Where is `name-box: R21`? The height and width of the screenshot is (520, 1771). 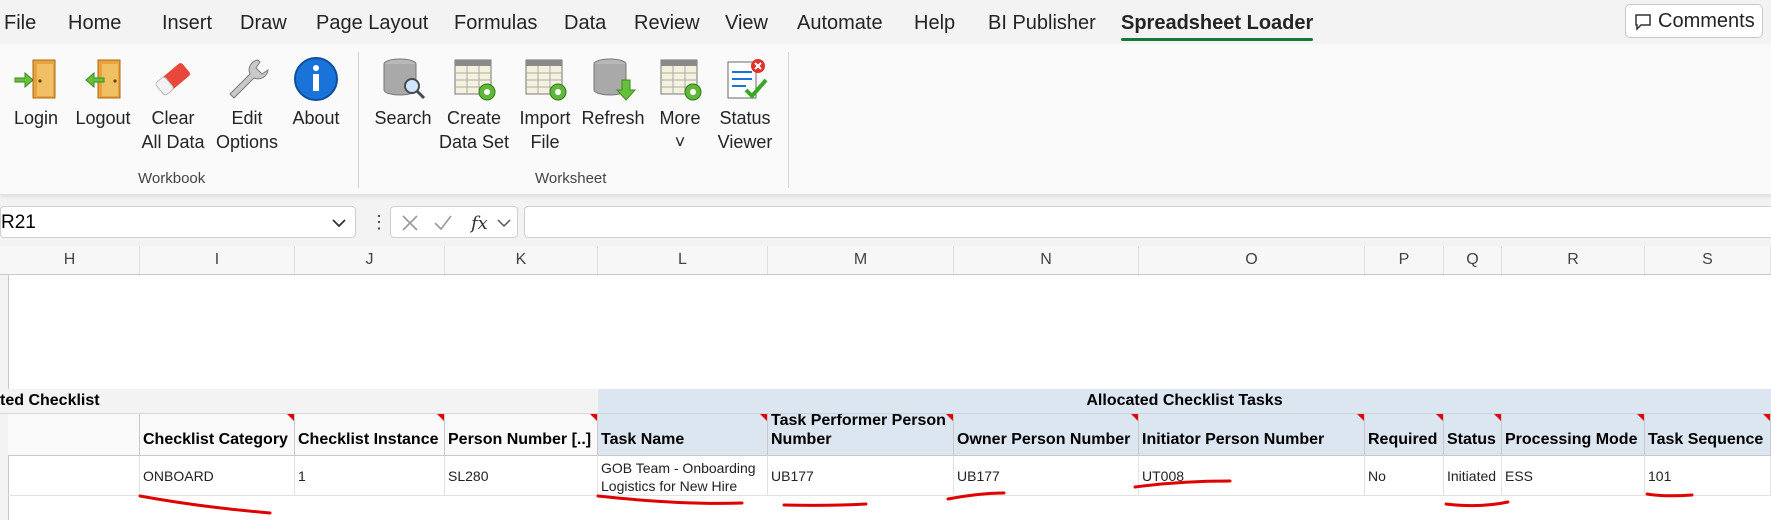 name-box: R21 is located at coordinates (178, 222).